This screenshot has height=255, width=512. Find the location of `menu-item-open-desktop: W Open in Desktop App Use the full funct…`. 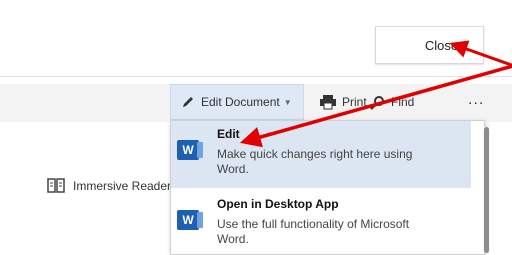

menu-item-open-desktop: W Open in Desktop App Use the full funct… is located at coordinates (321, 222).